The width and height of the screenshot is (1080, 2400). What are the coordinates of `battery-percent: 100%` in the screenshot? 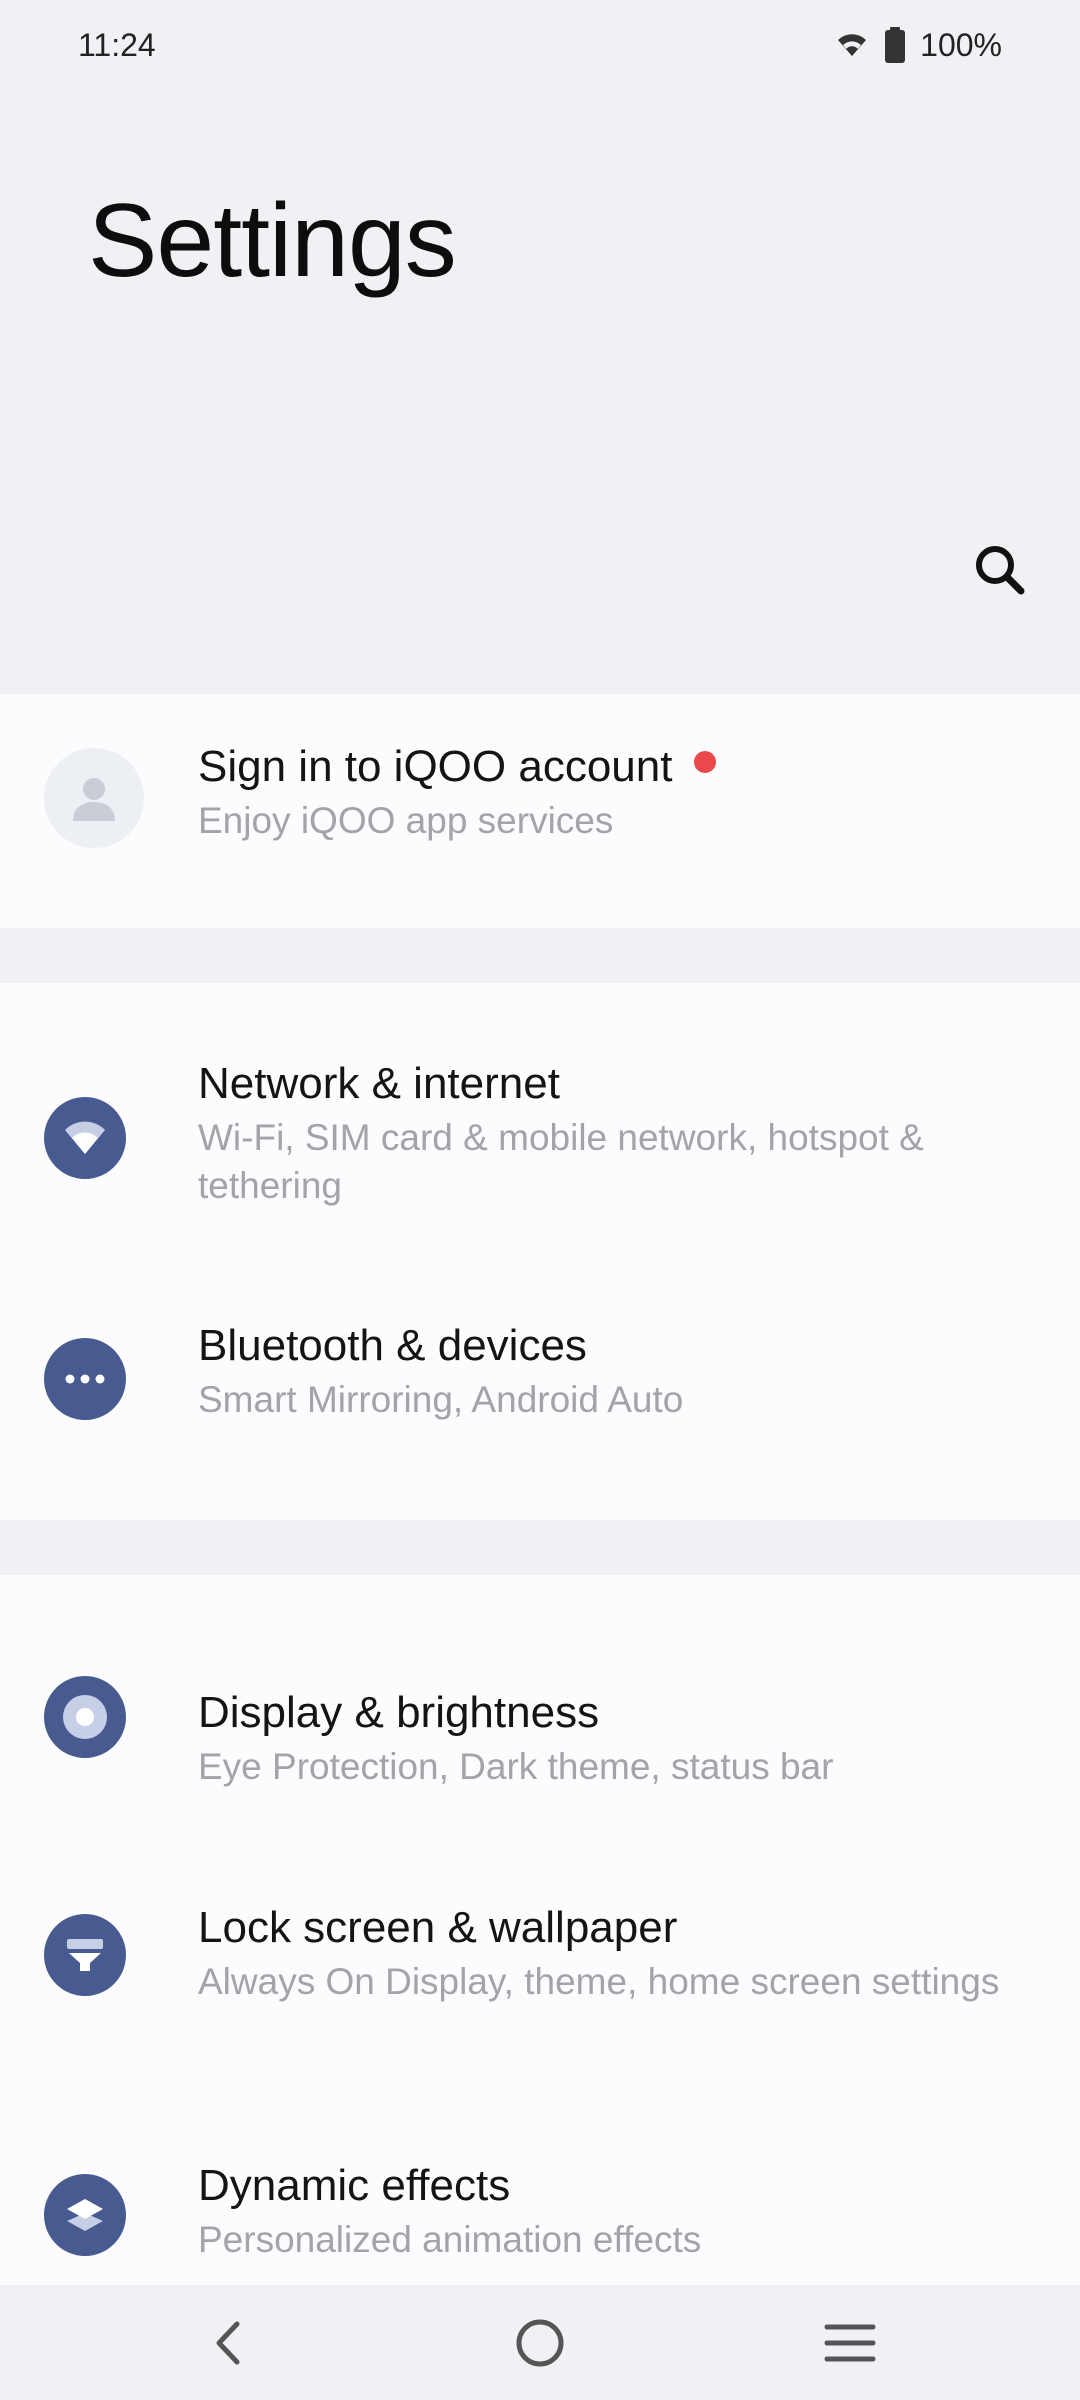 It's located at (961, 44).